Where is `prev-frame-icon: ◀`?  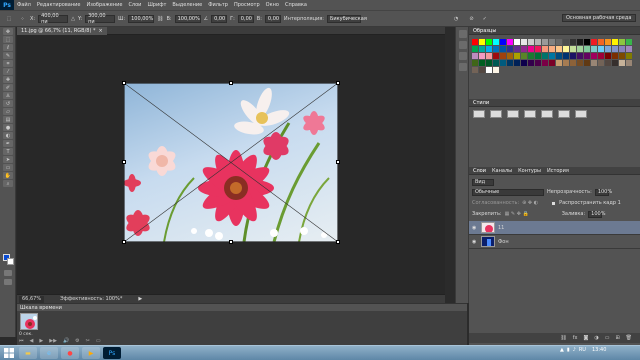 prev-frame-icon: ◀ is located at coordinates (32, 341).